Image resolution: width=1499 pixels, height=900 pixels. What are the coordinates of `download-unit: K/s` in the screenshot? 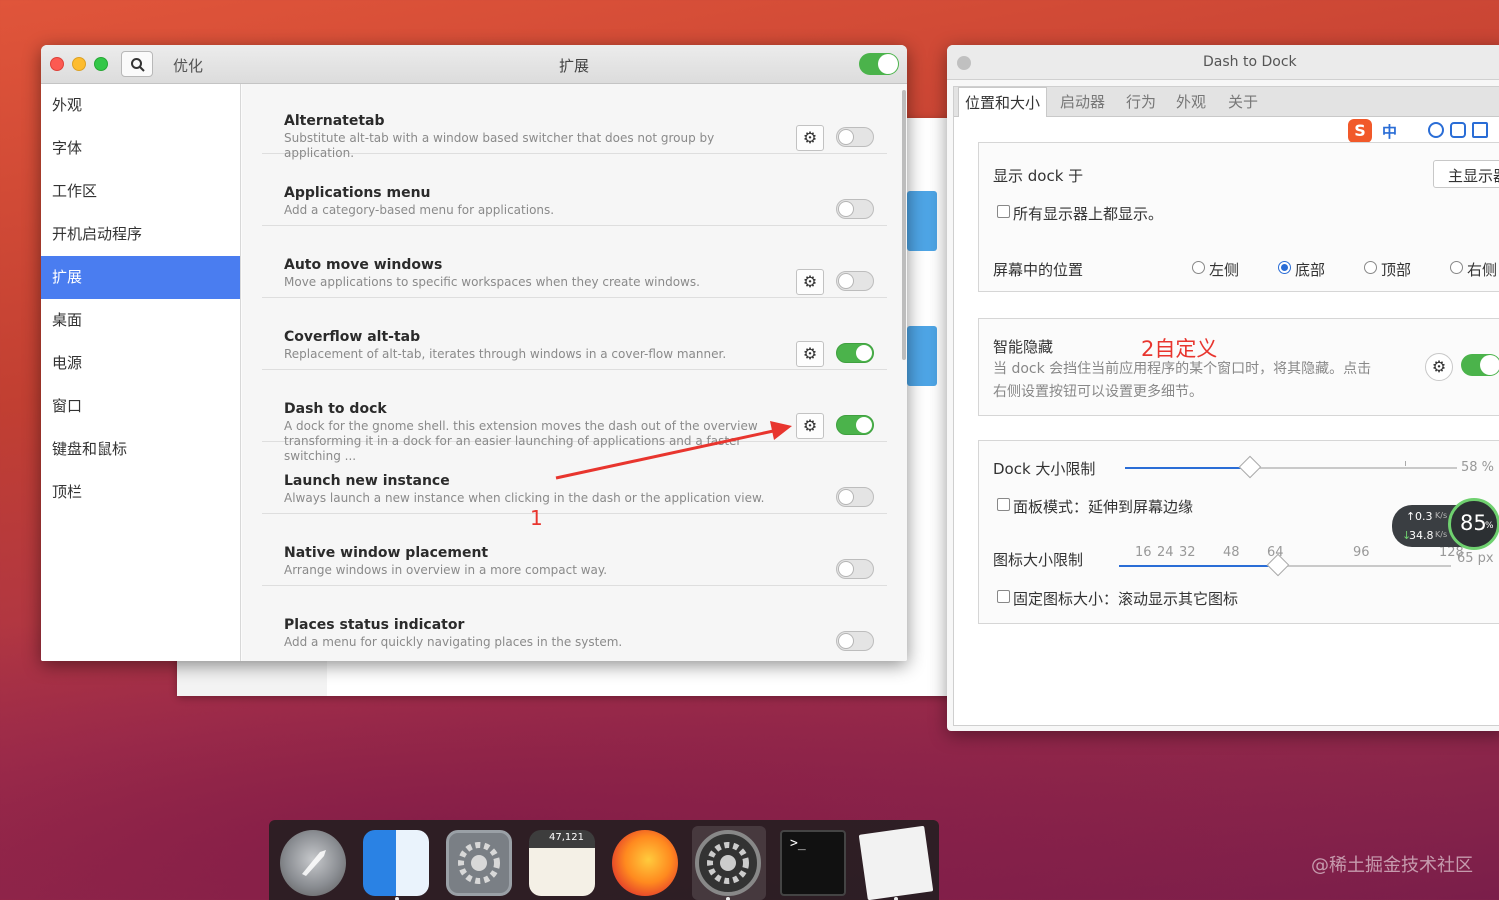 It's located at (1441, 534).